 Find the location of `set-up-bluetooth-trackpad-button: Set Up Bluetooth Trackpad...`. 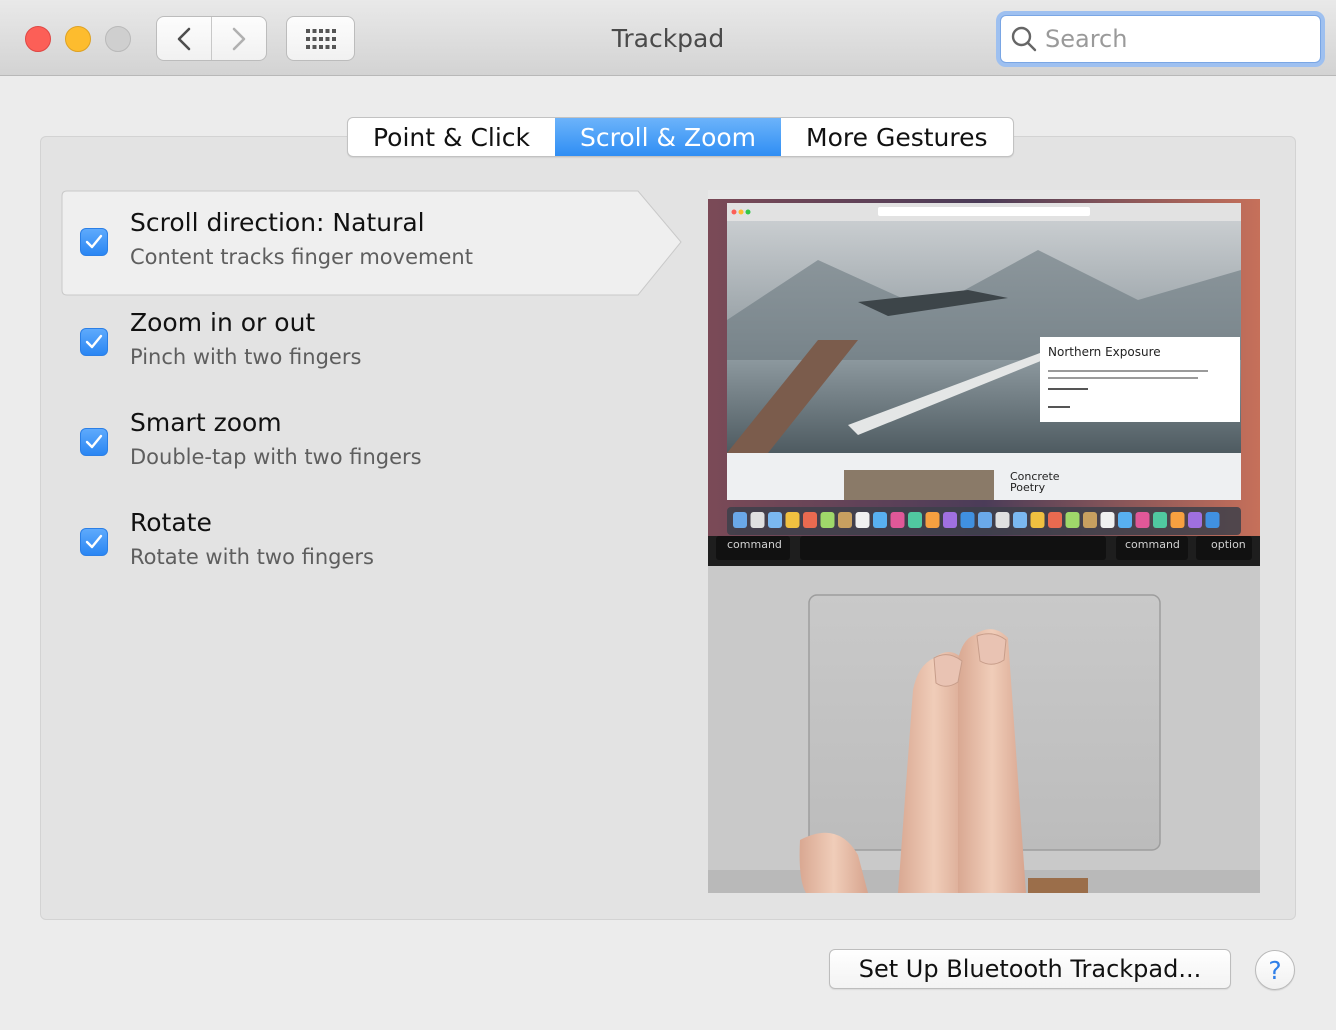

set-up-bluetooth-trackpad-button: Set Up Bluetooth Trackpad... is located at coordinates (1030, 969).